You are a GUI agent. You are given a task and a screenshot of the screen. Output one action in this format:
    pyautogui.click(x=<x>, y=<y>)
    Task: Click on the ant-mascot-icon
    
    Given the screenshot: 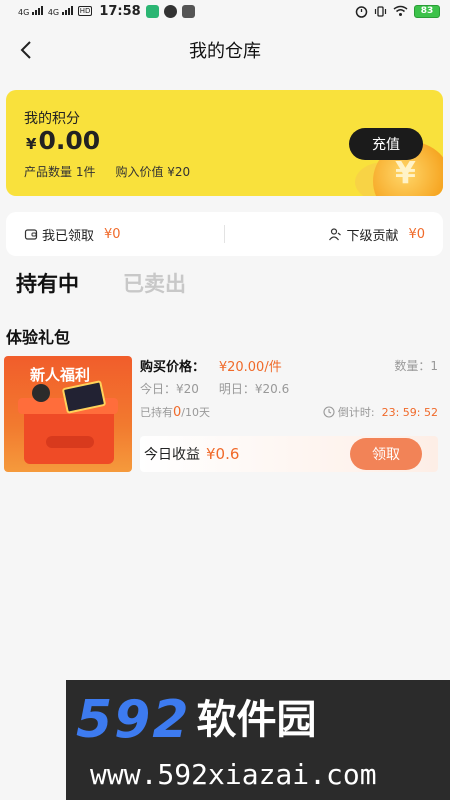 What is the action you would take?
    pyautogui.click(x=41, y=393)
    